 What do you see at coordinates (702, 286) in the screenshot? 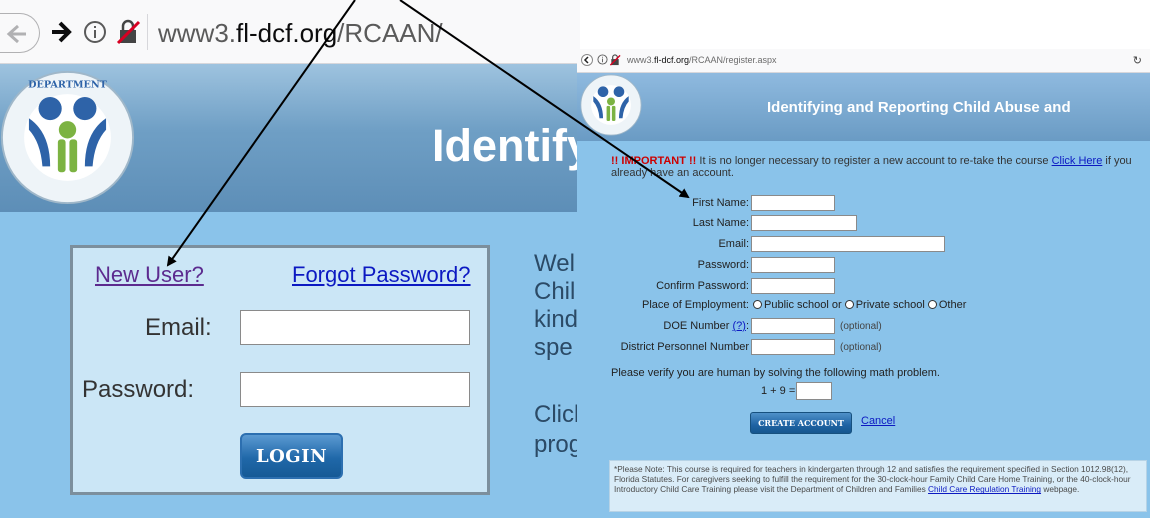
I see `confirm-password-label: Confirm Password:` at bounding box center [702, 286].